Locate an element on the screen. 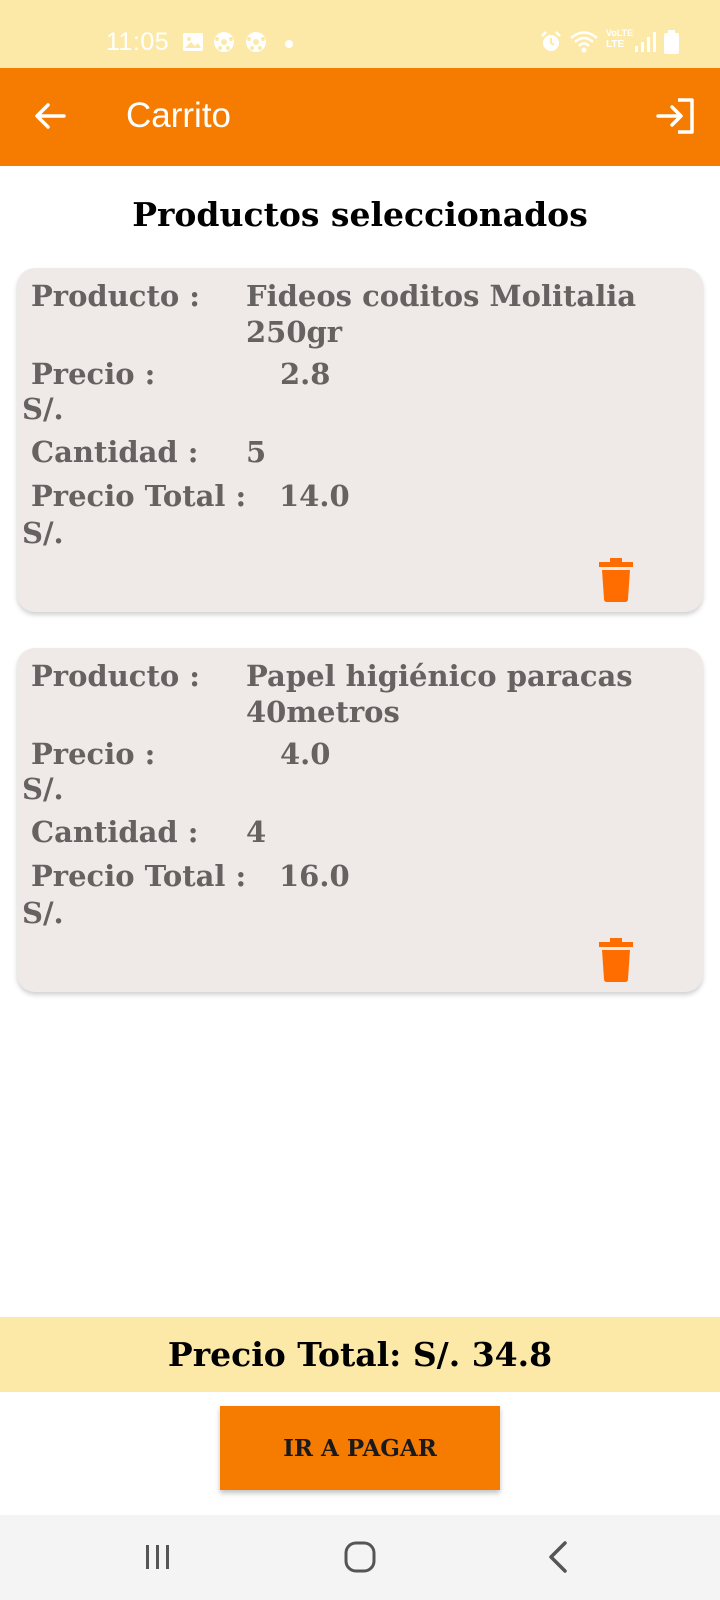 Image resolution: width=720 pixels, height=1600 pixels. cantidad-value: 5 is located at coordinates (256, 452).